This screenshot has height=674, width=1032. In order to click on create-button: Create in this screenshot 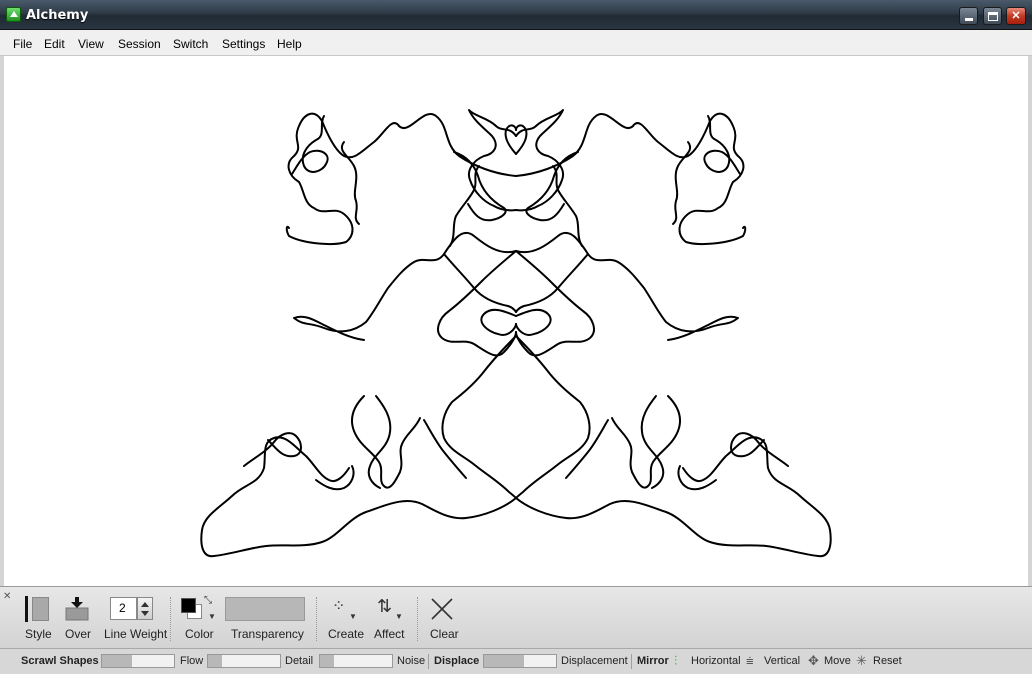, I will do `click(346, 634)`.